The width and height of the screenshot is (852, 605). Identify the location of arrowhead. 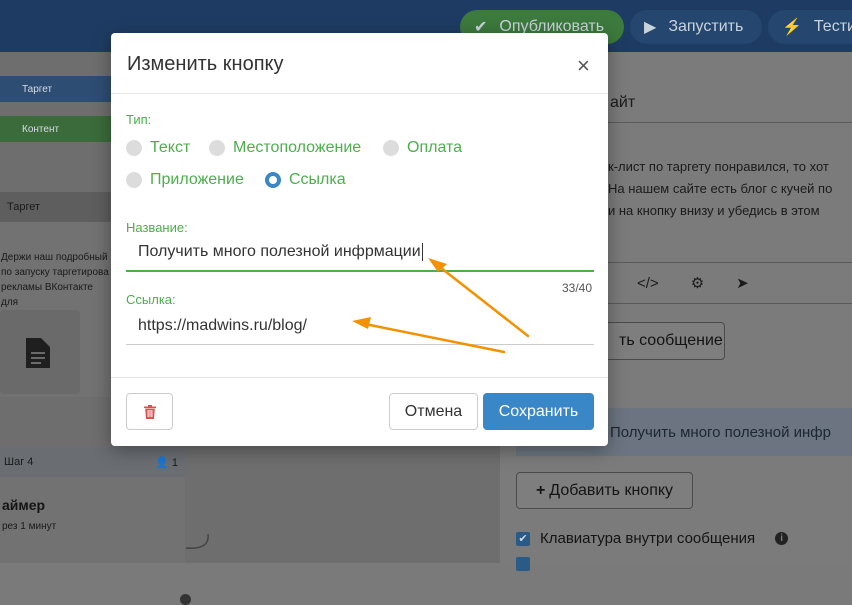
(361, 323).